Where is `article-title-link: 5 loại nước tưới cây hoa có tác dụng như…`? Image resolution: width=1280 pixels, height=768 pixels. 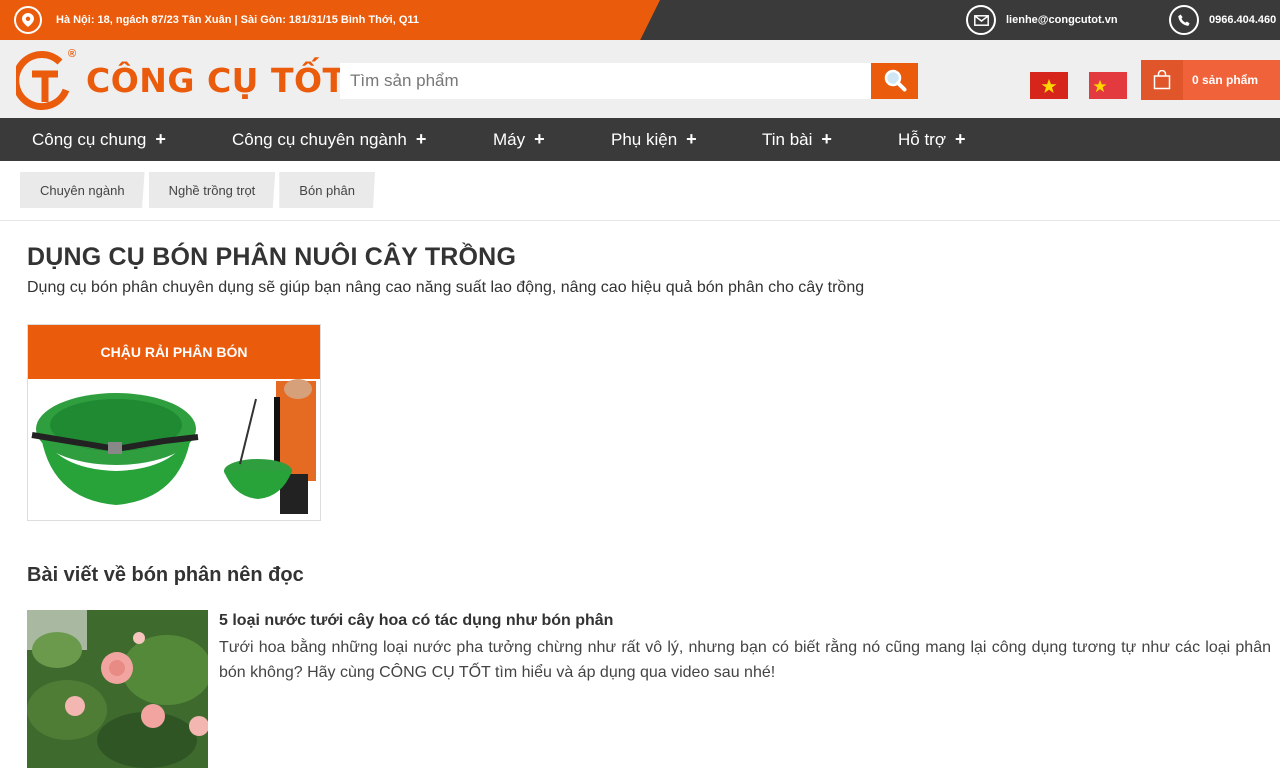 article-title-link: 5 loại nước tưới cây hoa có tác dụng như… is located at coordinates (416, 621).